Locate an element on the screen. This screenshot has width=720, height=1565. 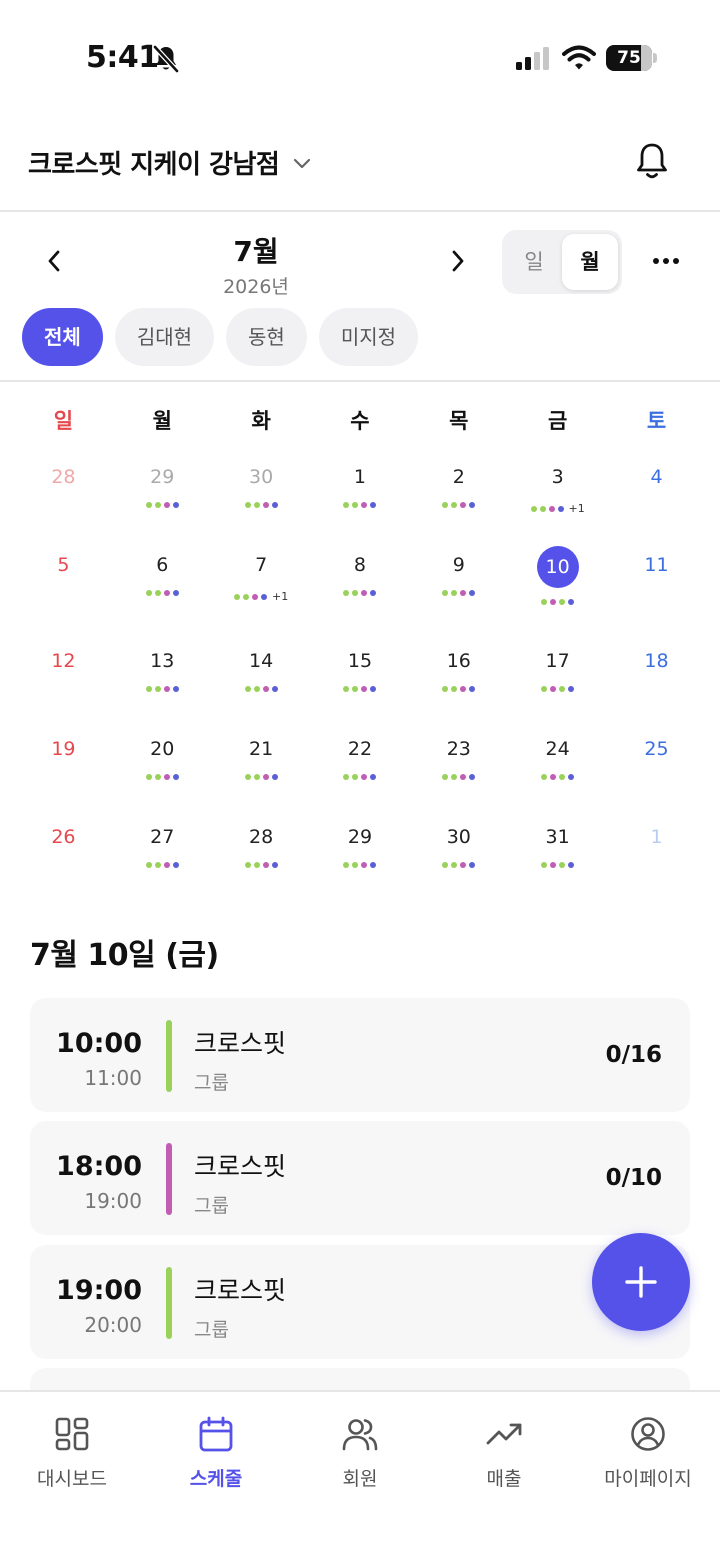
day-number: 30 is located at coordinates (458, 837).